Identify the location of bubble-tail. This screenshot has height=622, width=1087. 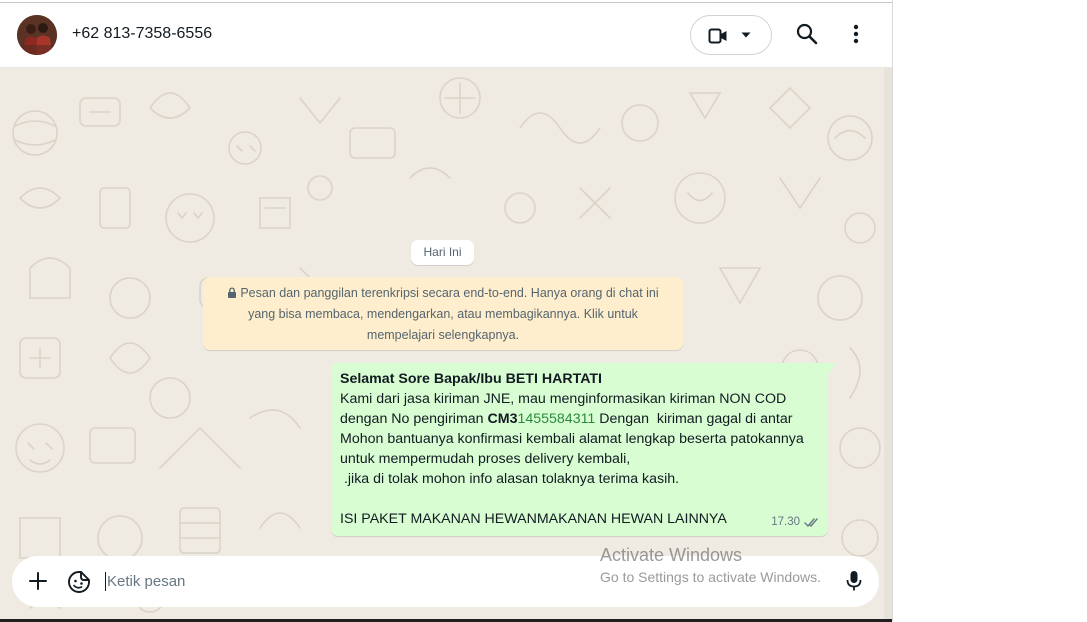
(832, 368).